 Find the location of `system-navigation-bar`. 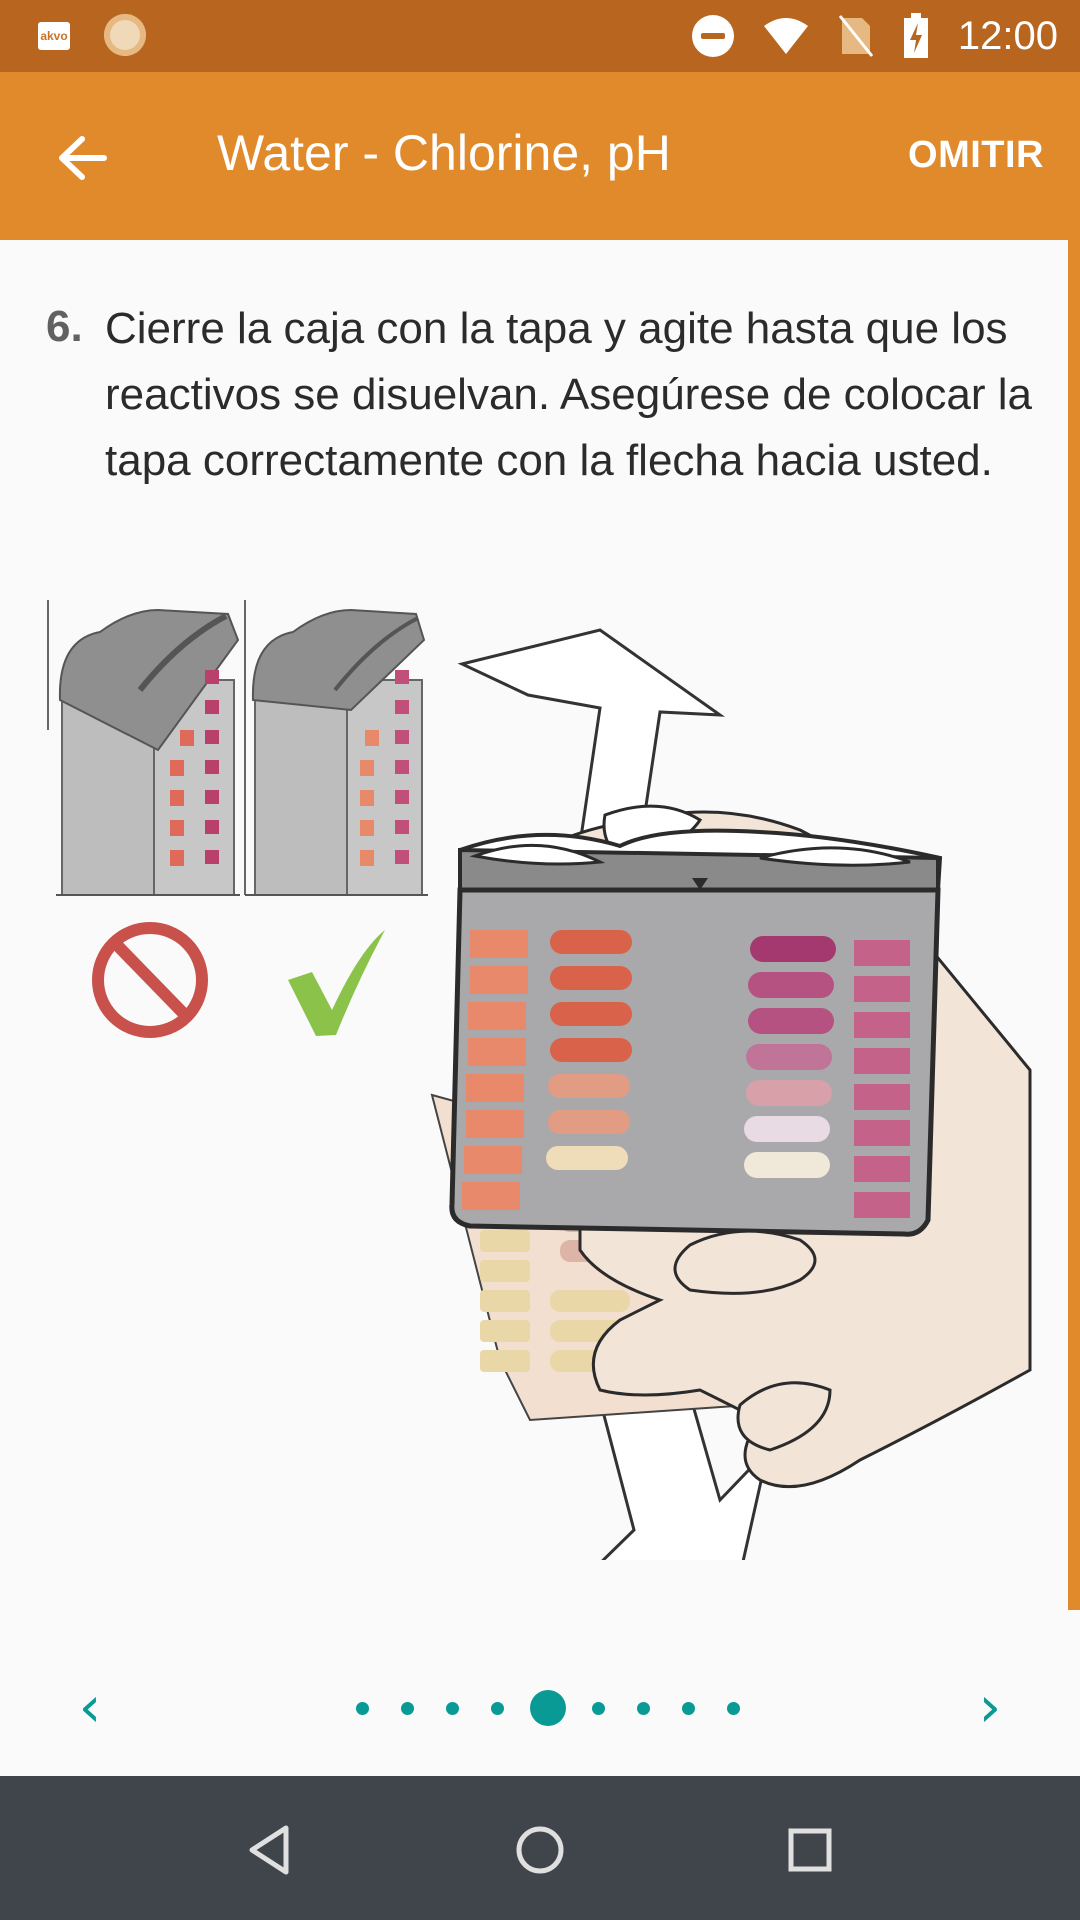

system-navigation-bar is located at coordinates (540, 1848).